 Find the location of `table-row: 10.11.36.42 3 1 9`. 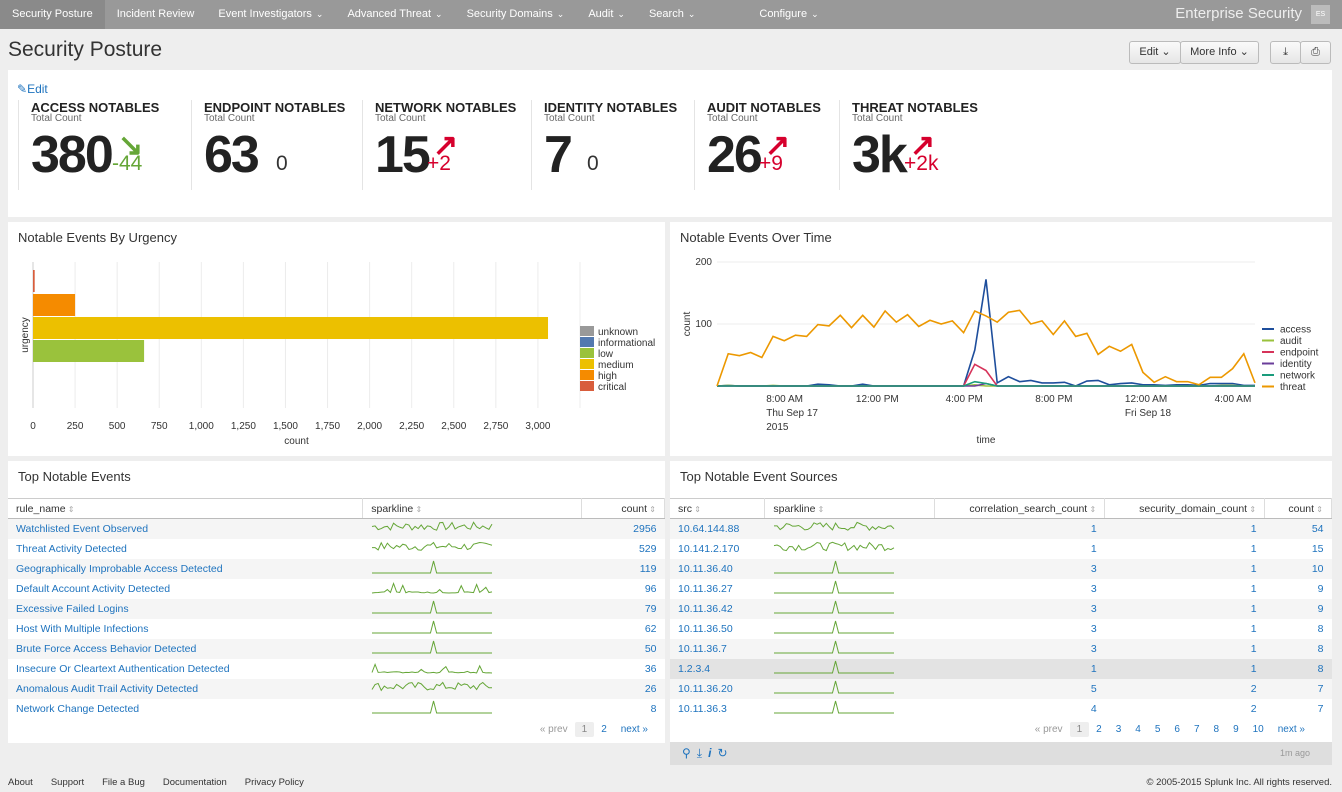

table-row: 10.11.36.42 3 1 9 is located at coordinates (1001, 608).